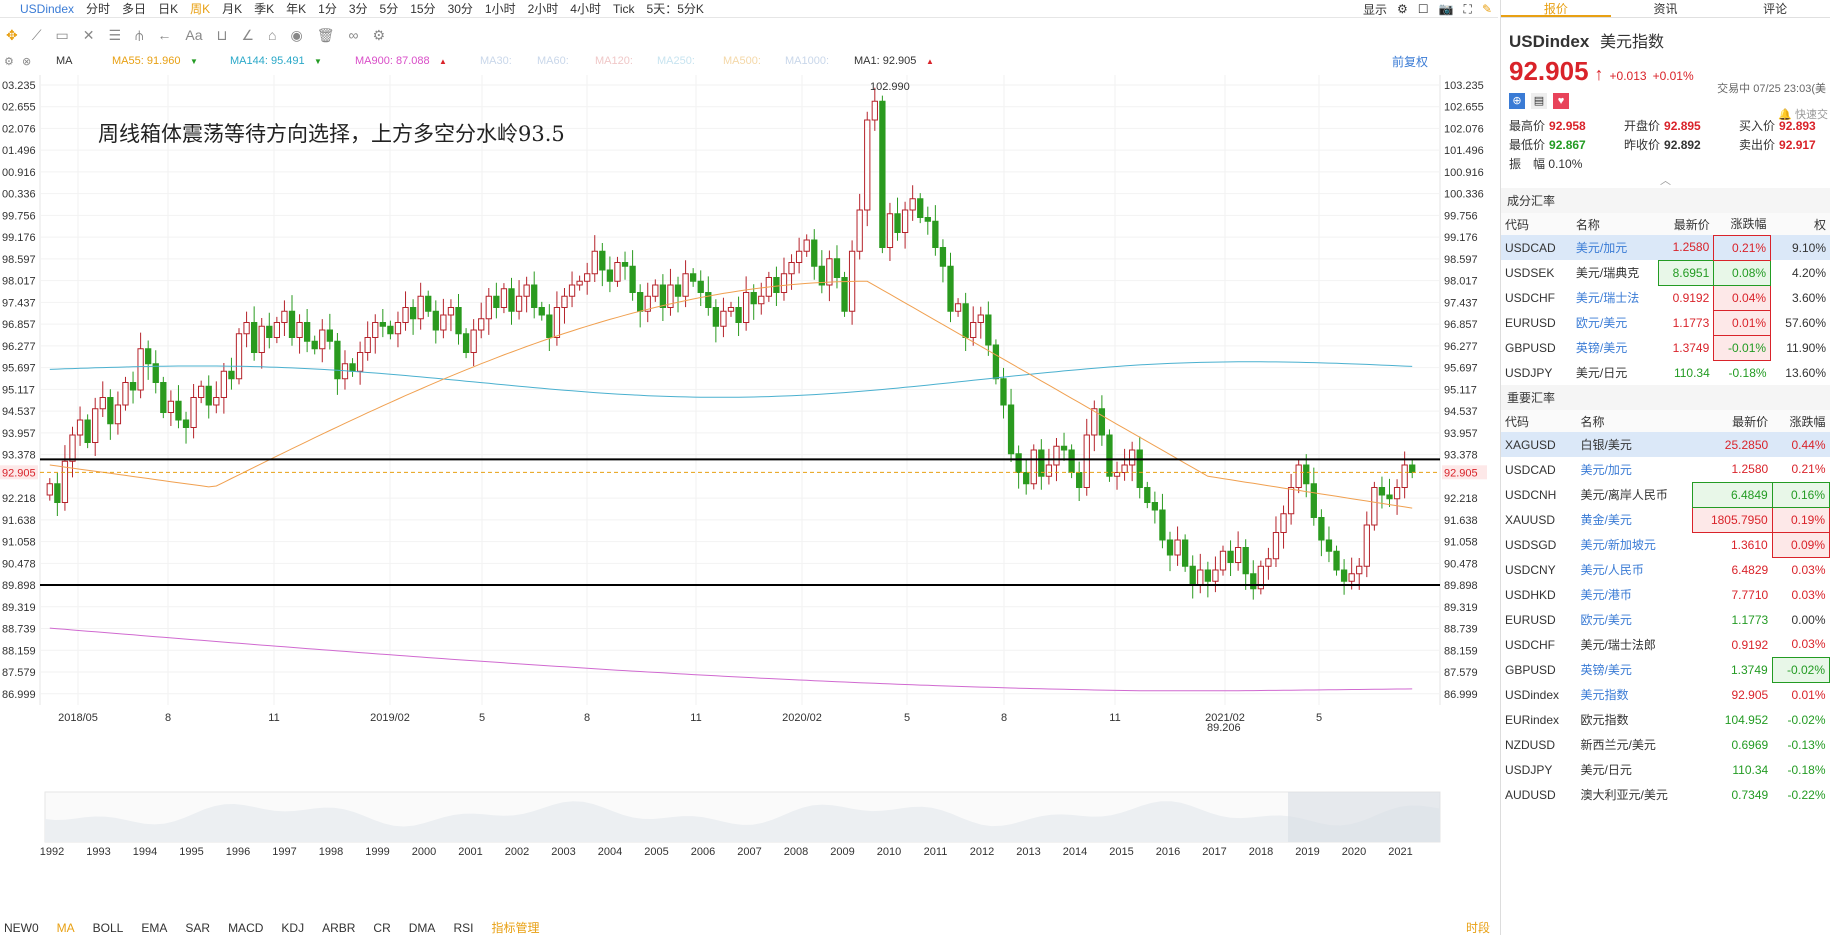 This screenshot has width=1830, height=936. I want to click on rect-tool-icon: ▭, so click(62, 35).